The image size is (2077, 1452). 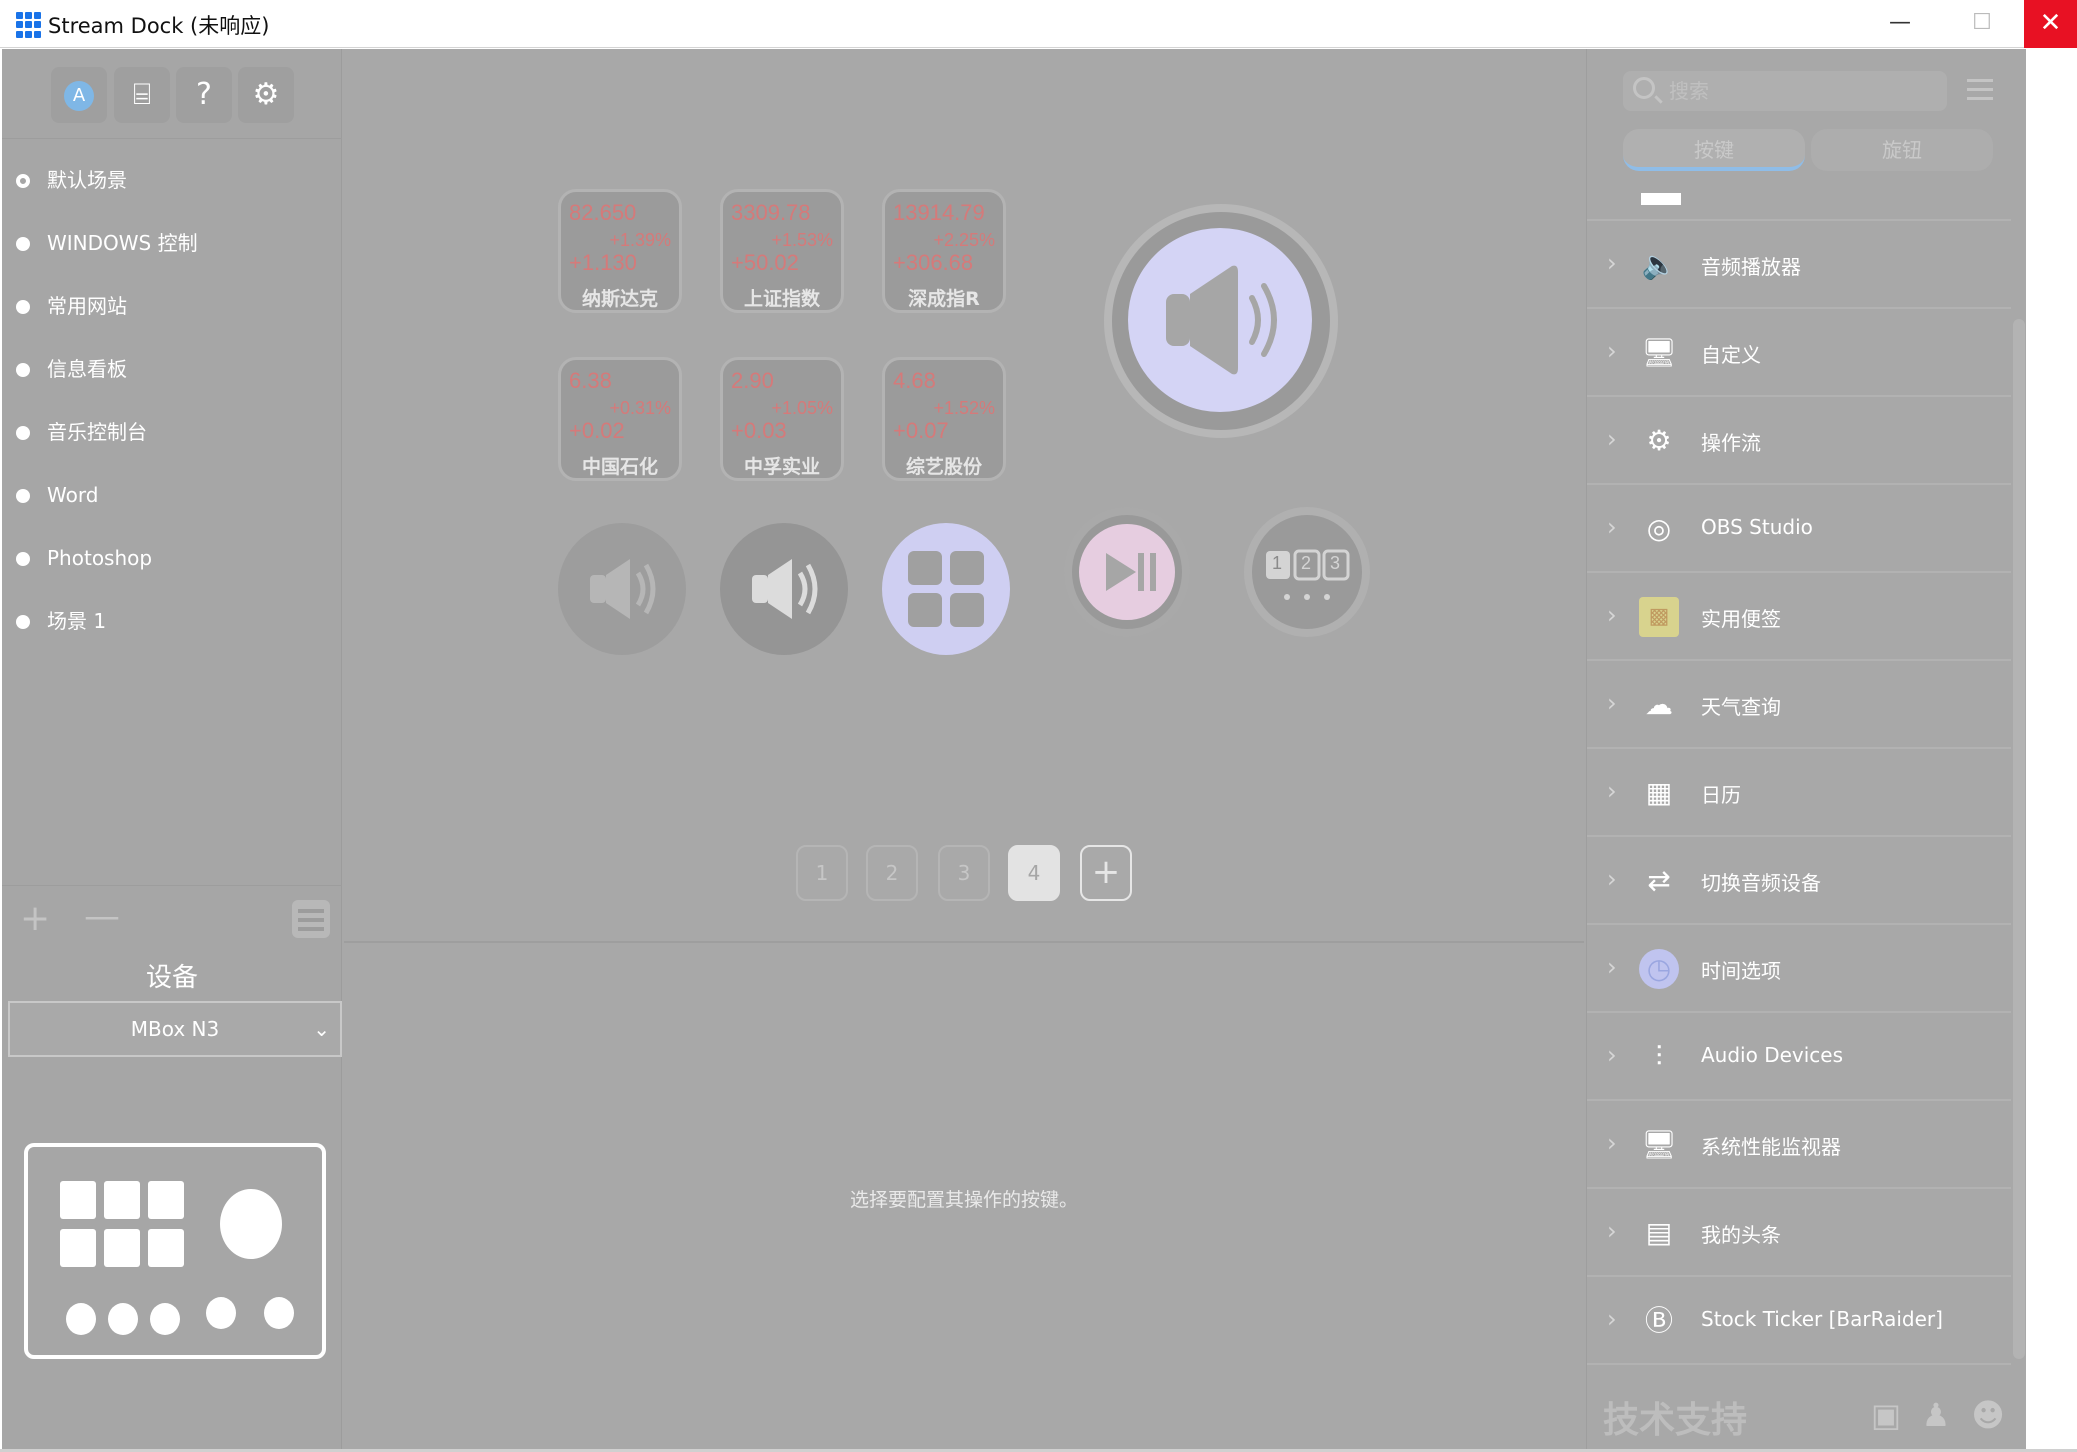 I want to click on scene-manage-icon, so click(x=311, y=919).